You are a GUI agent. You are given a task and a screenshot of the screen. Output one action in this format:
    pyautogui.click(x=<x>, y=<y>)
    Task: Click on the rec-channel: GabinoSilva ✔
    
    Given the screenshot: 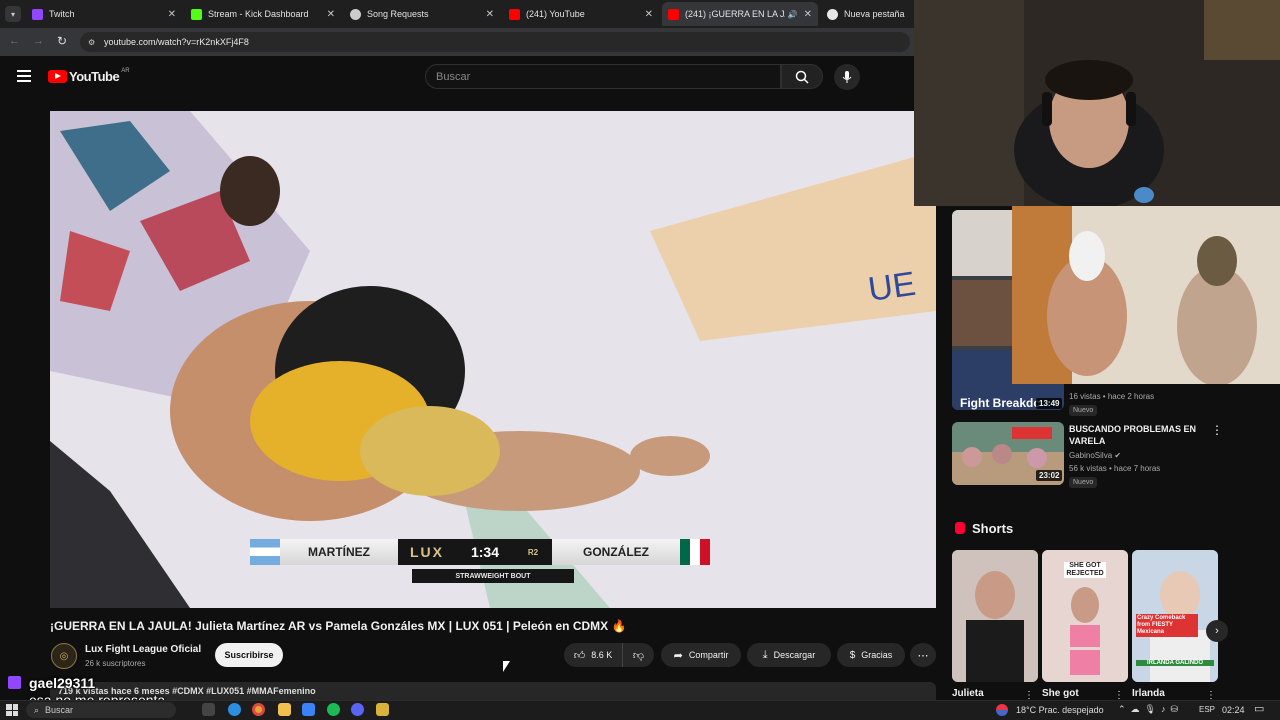 What is the action you would take?
    pyautogui.click(x=1095, y=455)
    